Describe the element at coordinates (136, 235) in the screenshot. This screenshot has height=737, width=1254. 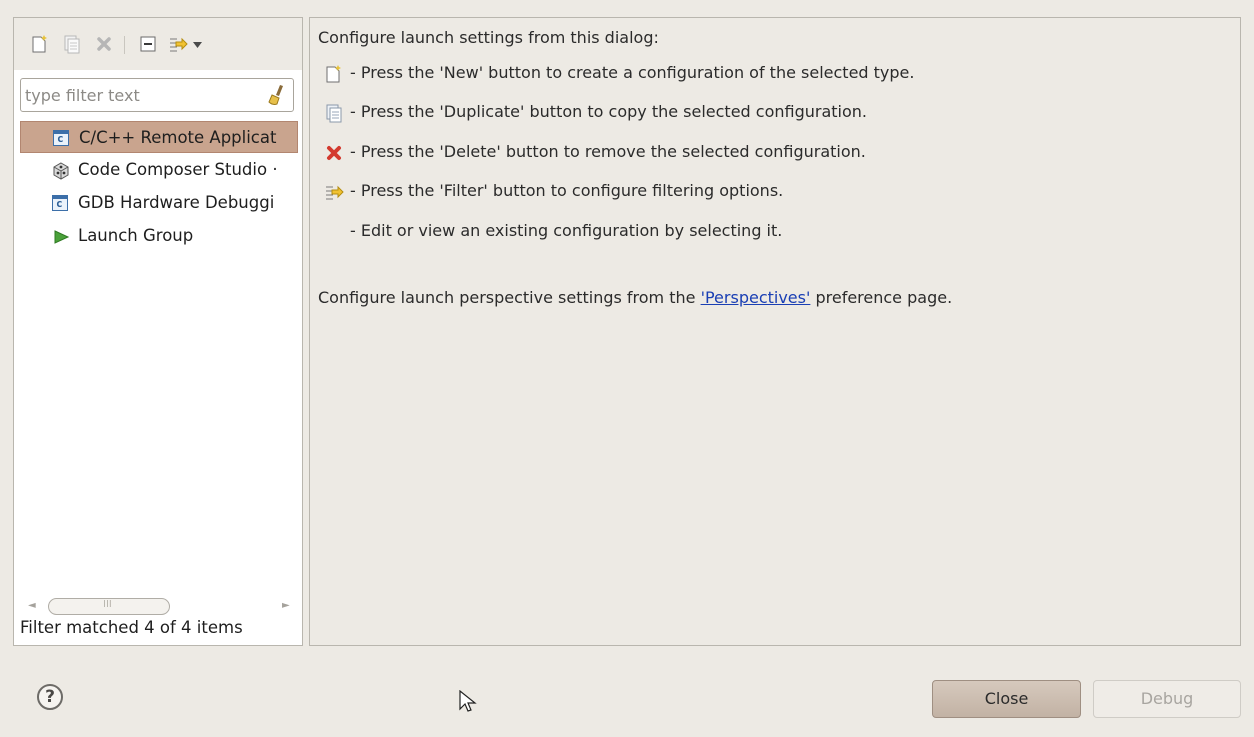
I see `tree-item-label: Launch Group` at that location.